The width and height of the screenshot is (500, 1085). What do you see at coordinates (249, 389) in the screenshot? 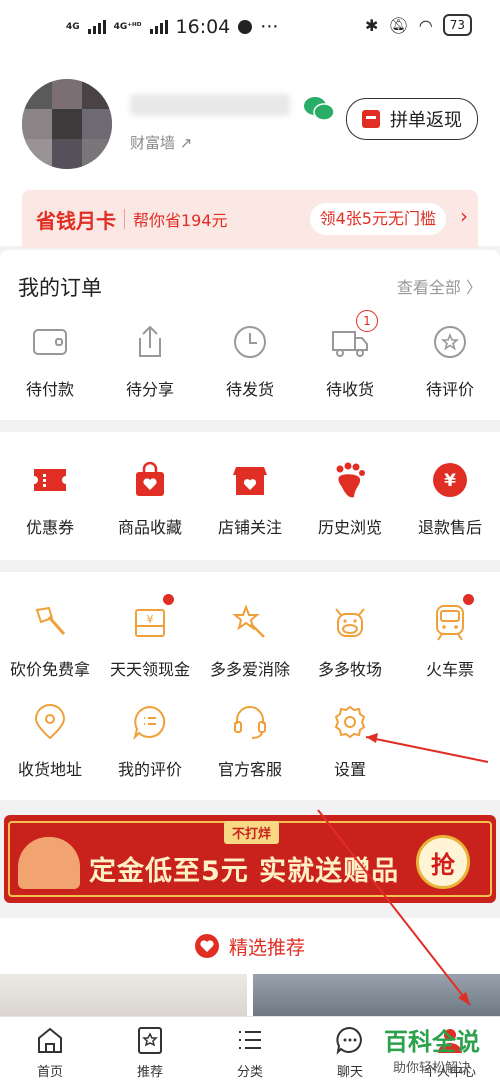
I see `order-label: 待发货` at bounding box center [249, 389].